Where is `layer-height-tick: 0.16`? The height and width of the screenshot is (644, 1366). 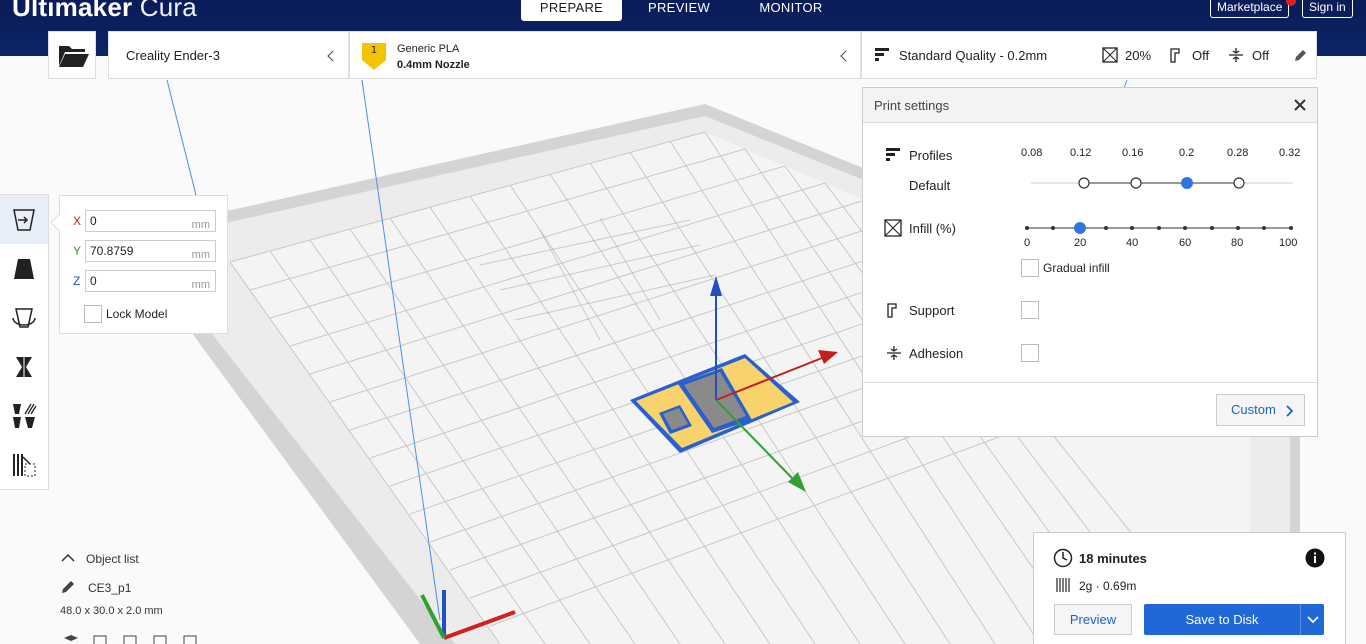 layer-height-tick: 0.16 is located at coordinates (1133, 153).